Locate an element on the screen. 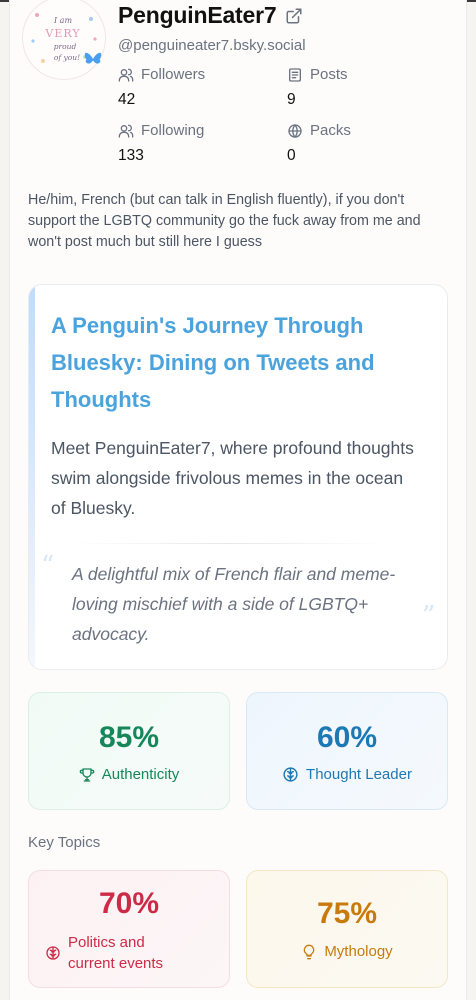 The image size is (476, 1000). stat-posts: Posts 9 is located at coordinates (317, 87).